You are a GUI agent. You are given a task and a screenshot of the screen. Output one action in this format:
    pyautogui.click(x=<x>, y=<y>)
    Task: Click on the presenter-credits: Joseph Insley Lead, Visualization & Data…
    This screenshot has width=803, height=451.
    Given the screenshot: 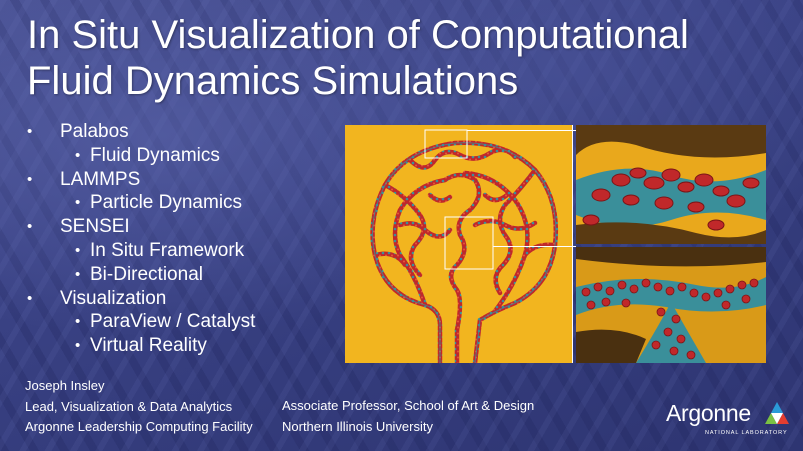 What is the action you would take?
    pyautogui.click(x=139, y=407)
    